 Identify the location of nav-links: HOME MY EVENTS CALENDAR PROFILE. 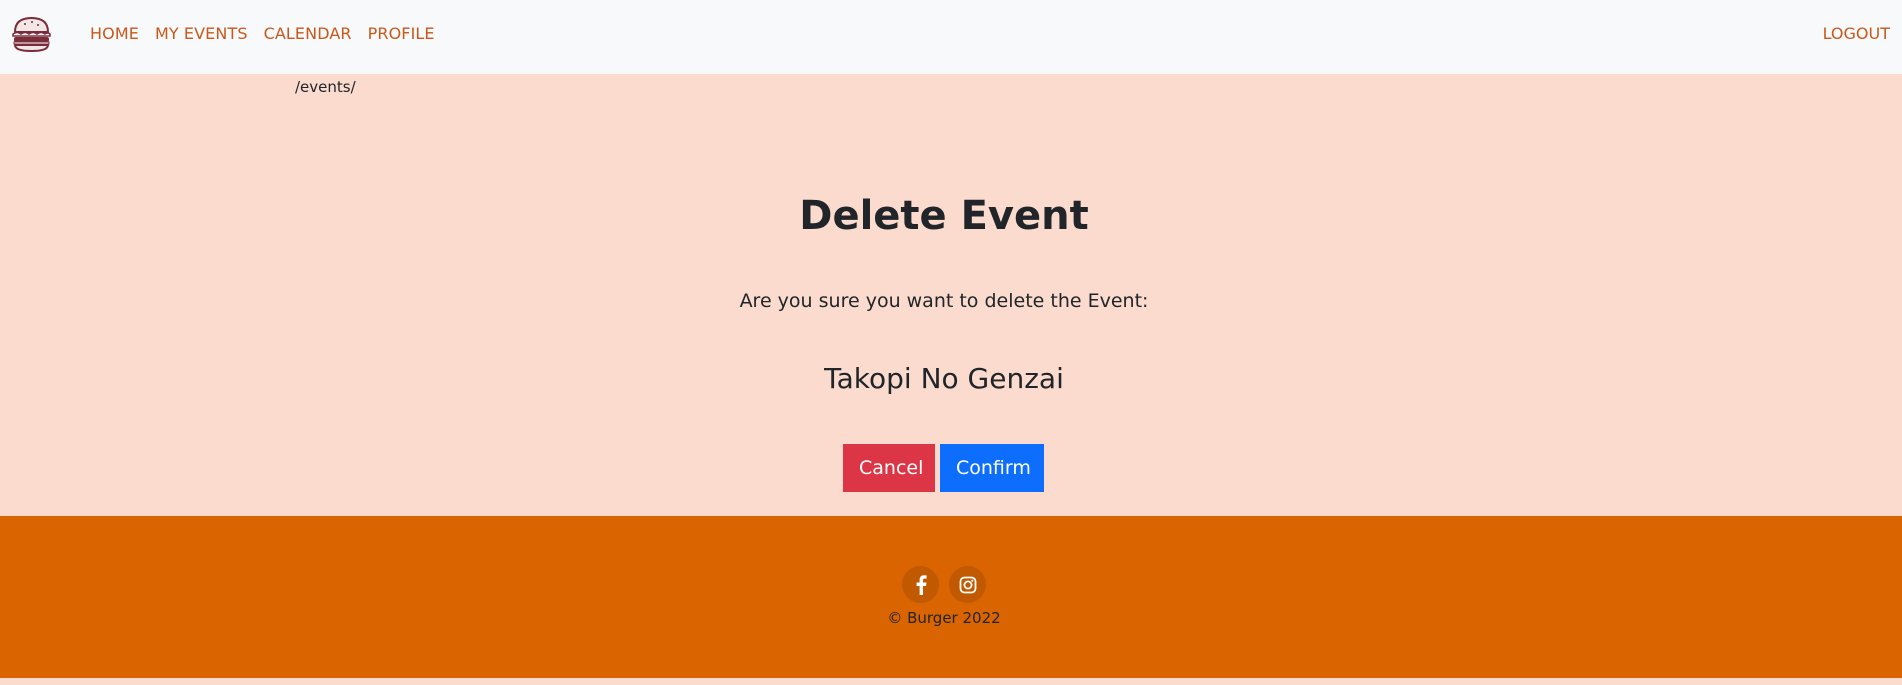
(270, 33).